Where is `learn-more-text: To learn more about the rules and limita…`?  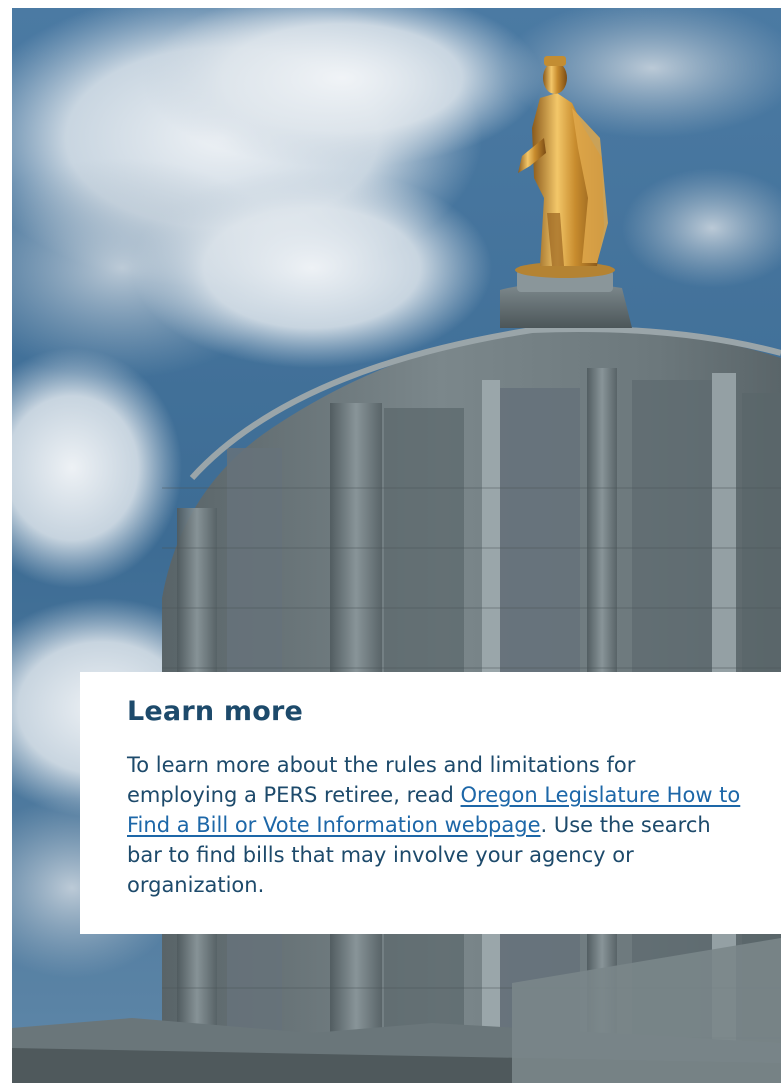 learn-more-text: To learn more about the rules and limita… is located at coordinates (437, 825).